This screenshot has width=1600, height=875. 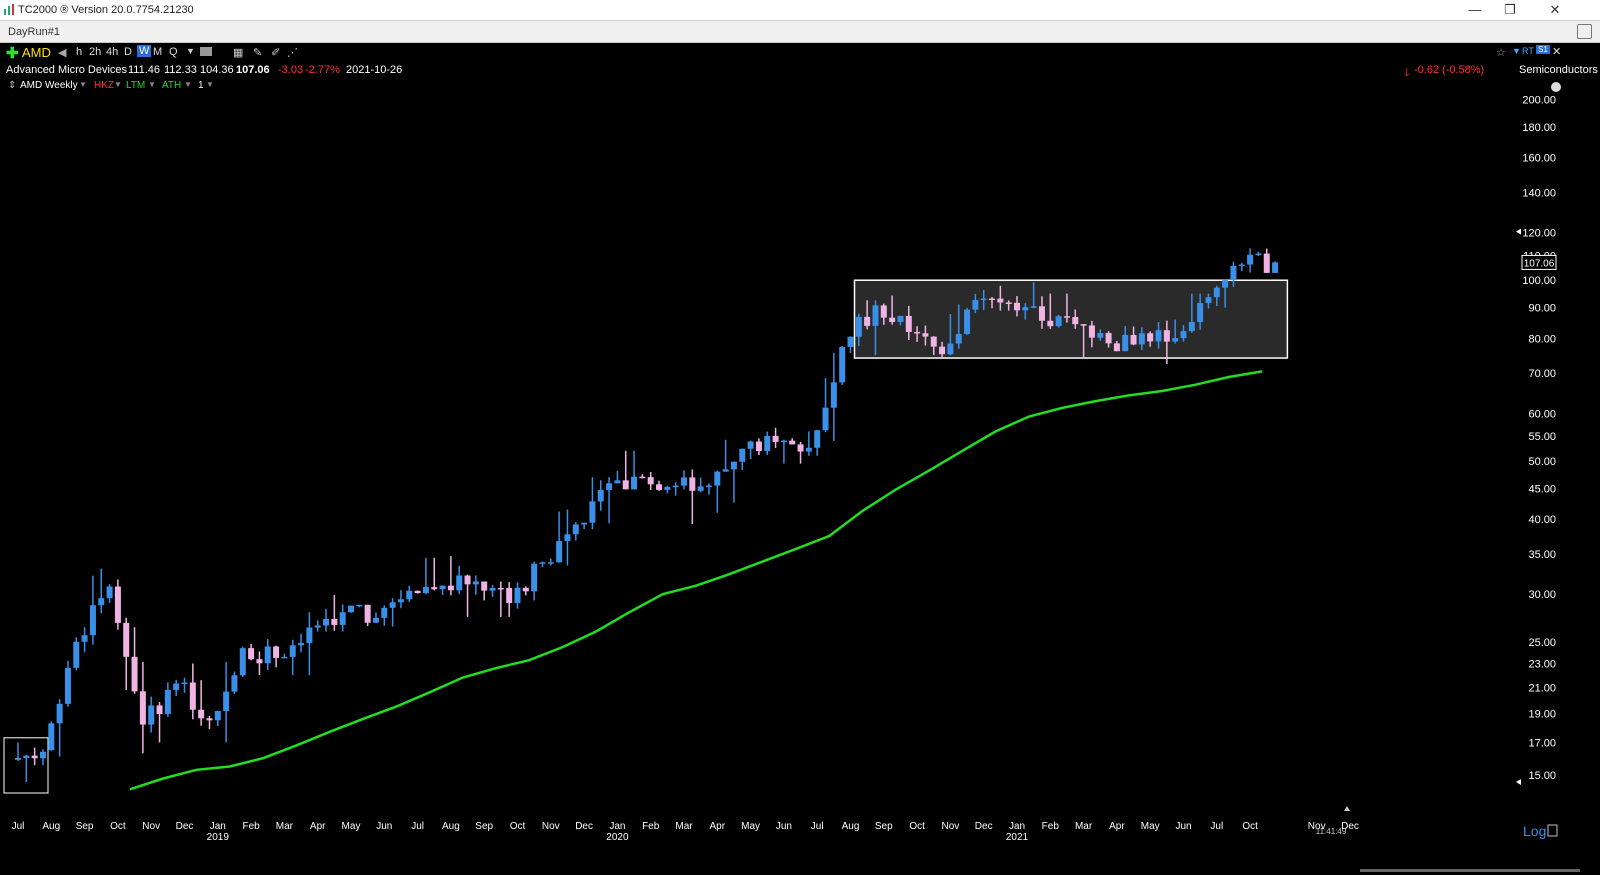 I want to click on log-scale-button: Log, so click(x=1534, y=831).